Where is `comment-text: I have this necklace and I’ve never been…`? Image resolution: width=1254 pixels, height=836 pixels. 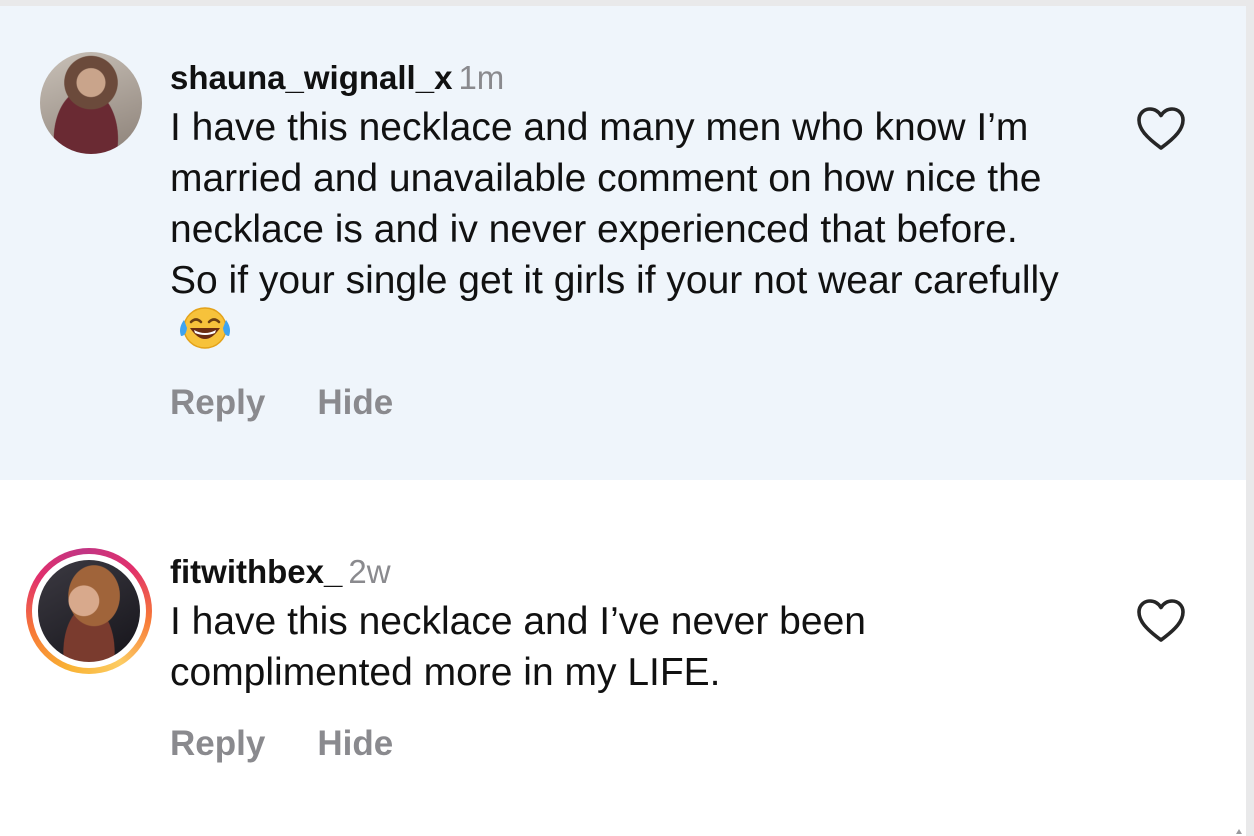 comment-text: I have this necklace and I’ve never been… is located at coordinates (618, 647).